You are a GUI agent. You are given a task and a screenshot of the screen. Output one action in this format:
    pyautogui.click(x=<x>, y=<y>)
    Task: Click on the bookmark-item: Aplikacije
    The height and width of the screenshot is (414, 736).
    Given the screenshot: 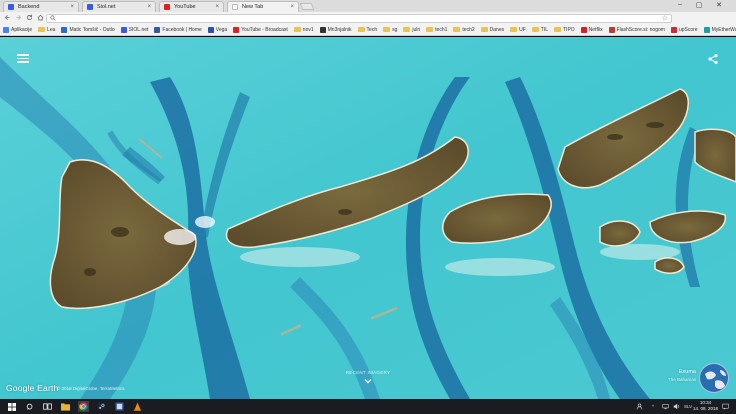 What is the action you would take?
    pyautogui.click(x=18, y=29)
    